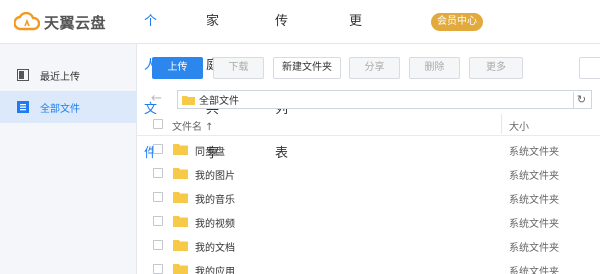 This screenshot has height=274, width=600. I want to click on download-button: 下载, so click(238, 68).